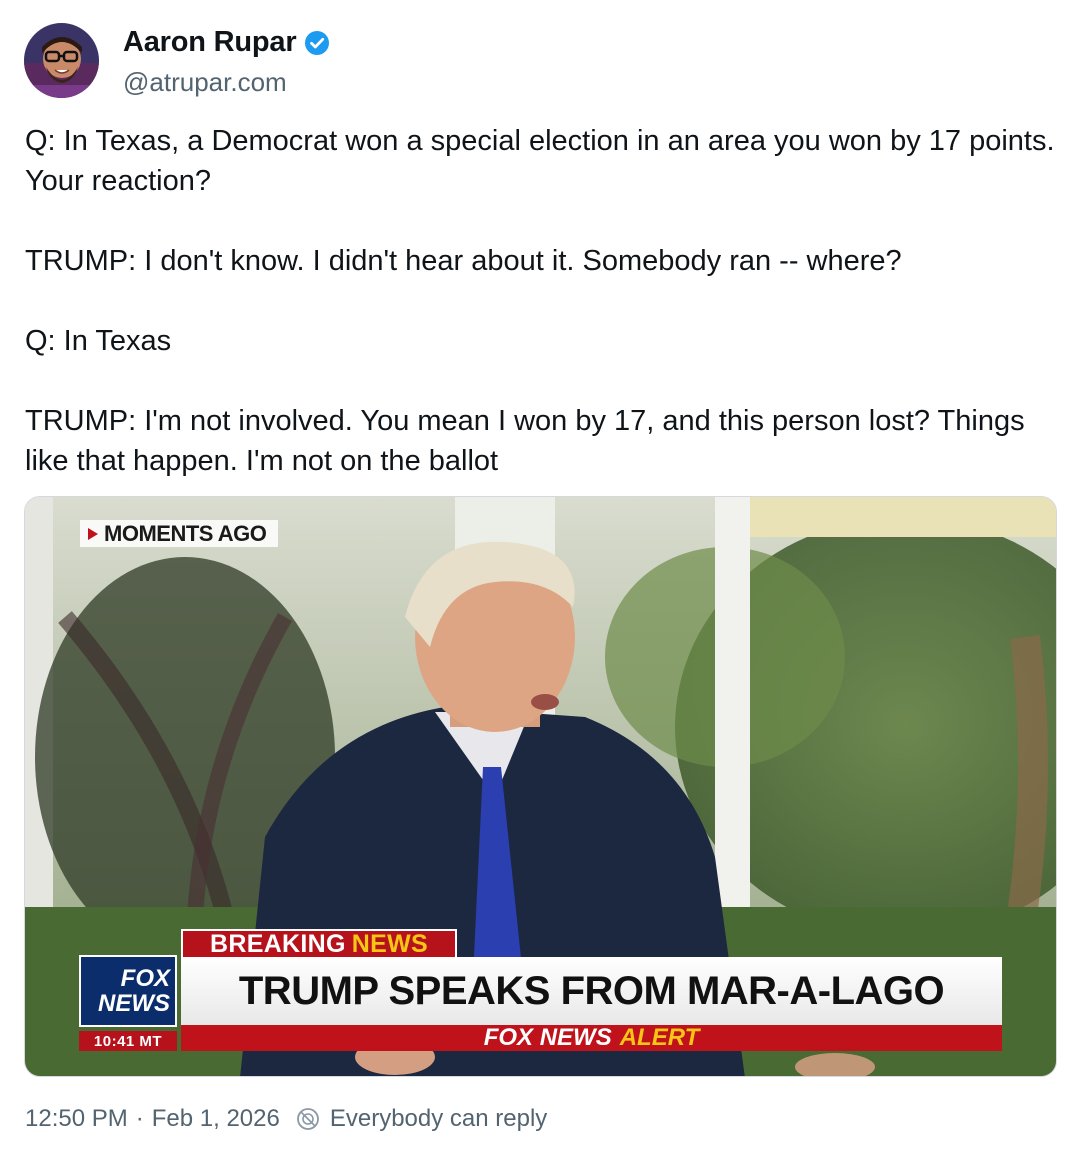 This screenshot has height=1150, width=1082. Describe the element at coordinates (93, 533) in the screenshot. I see `play-triangle-icon` at that location.